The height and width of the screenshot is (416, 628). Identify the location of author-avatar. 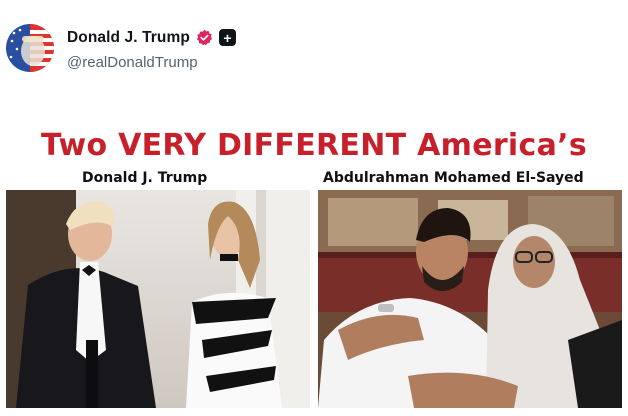
(30, 48).